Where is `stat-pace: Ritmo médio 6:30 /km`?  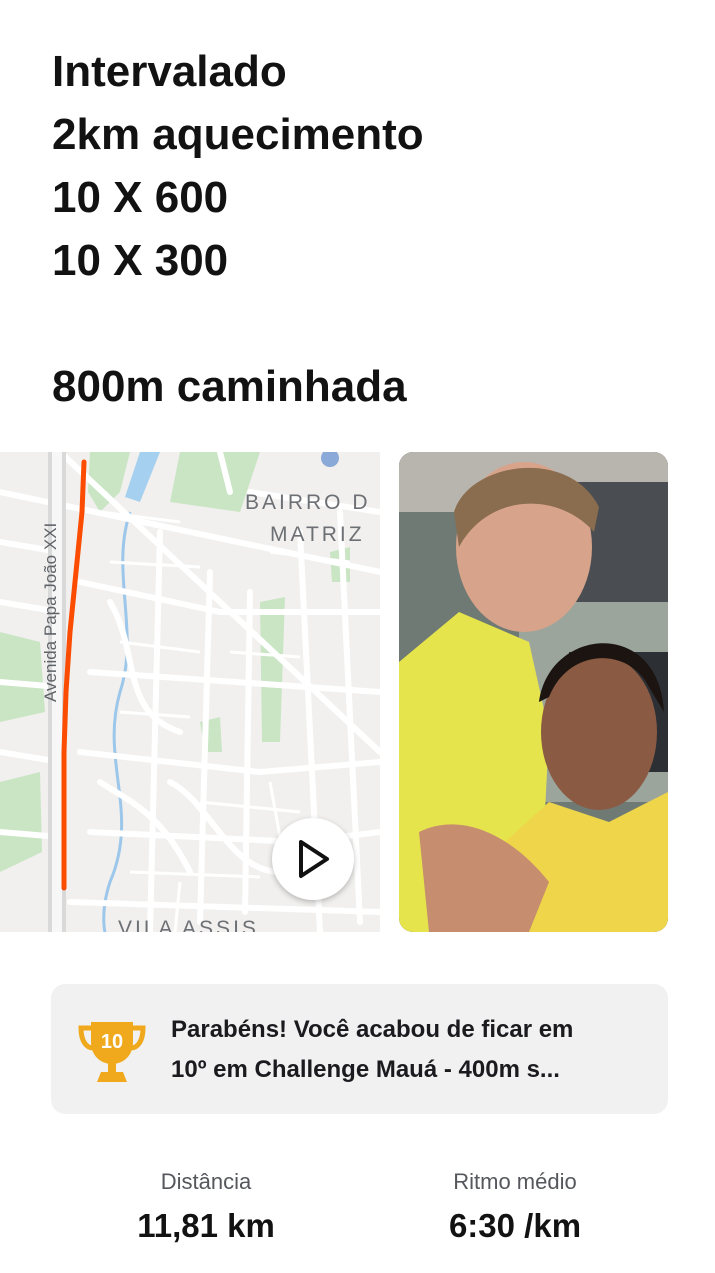 stat-pace: Ritmo médio 6:30 /km is located at coordinates (515, 1207).